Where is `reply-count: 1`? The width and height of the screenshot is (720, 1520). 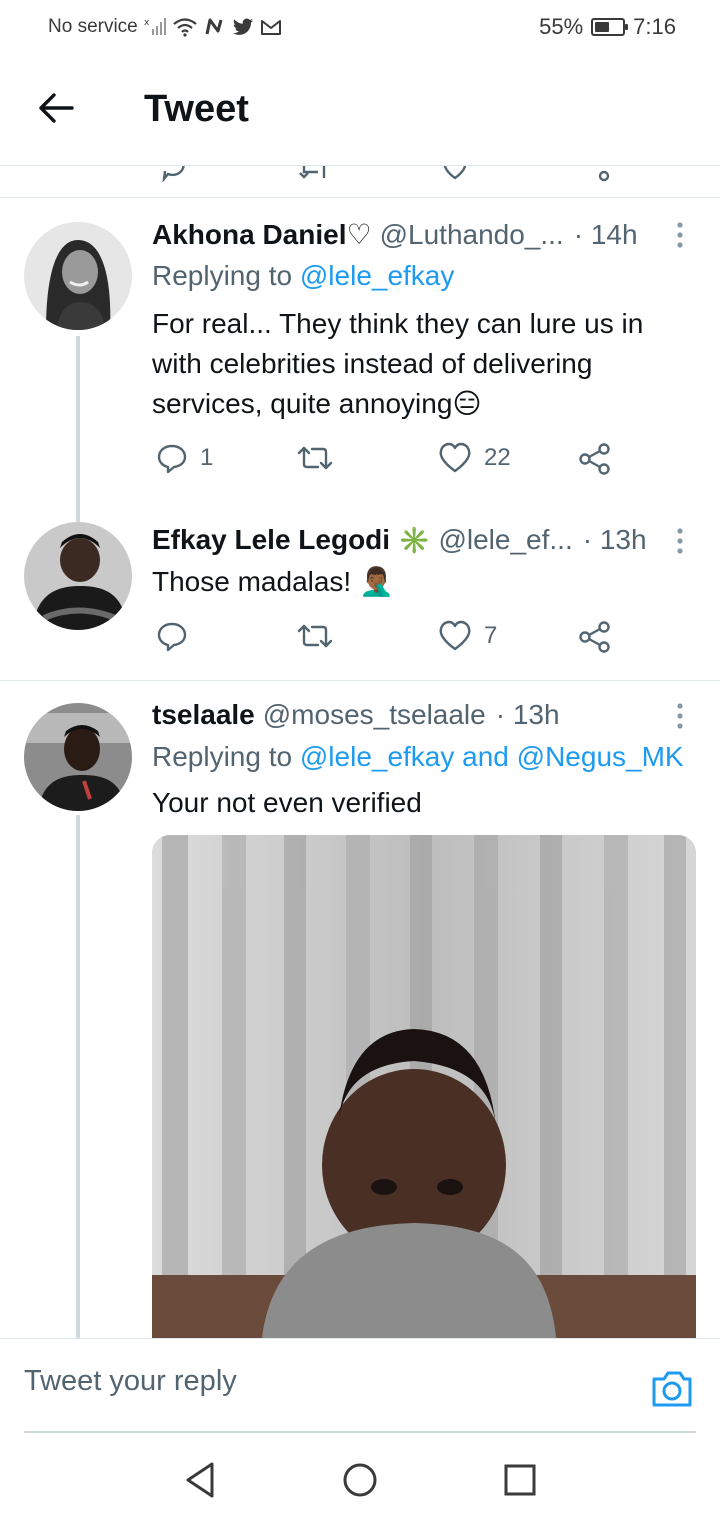
reply-count: 1 is located at coordinates (207, 457).